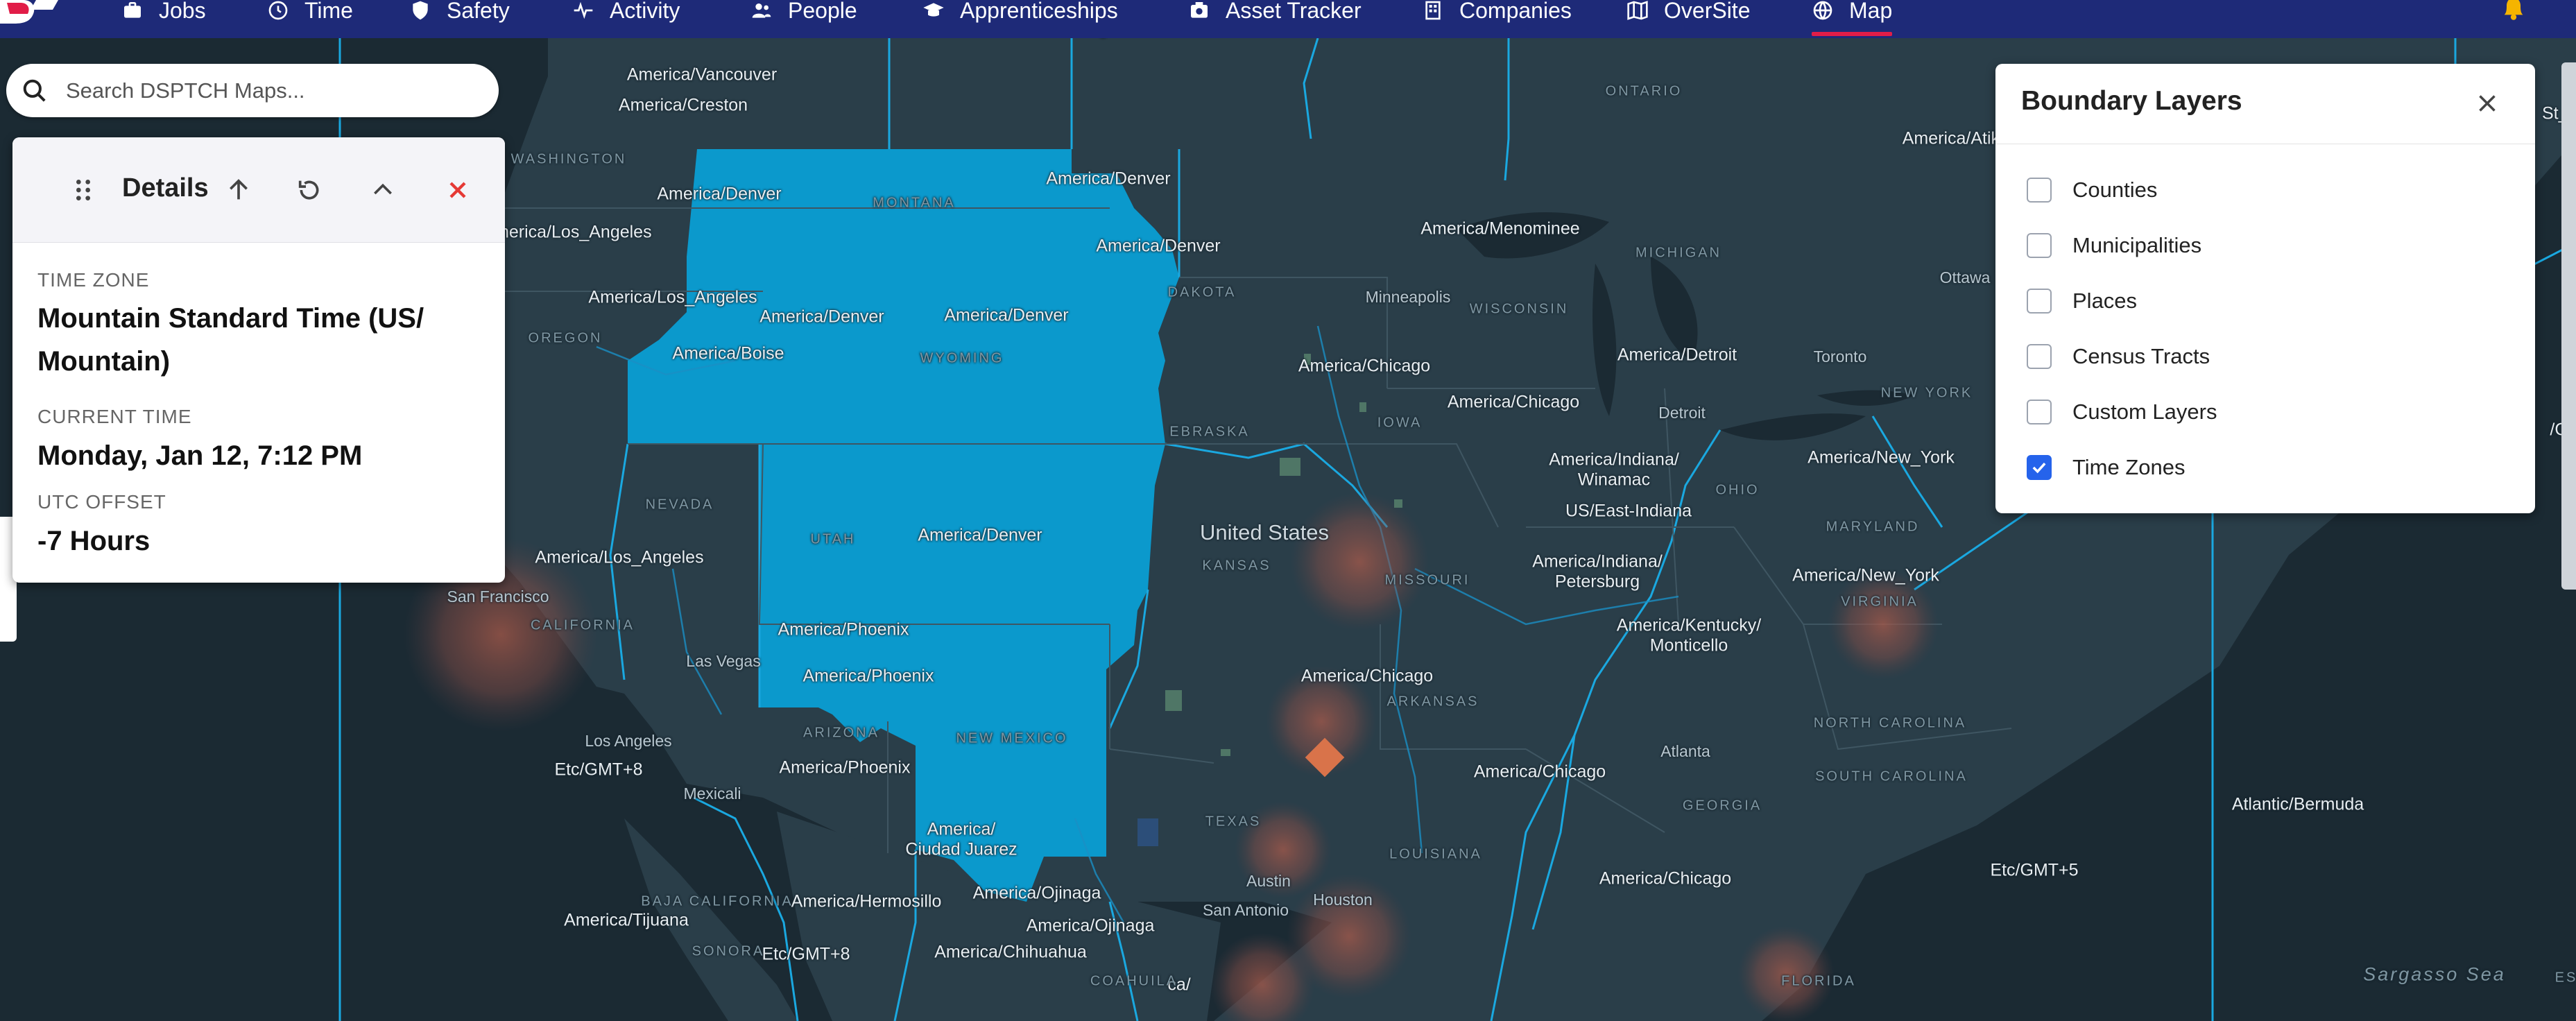 This screenshot has height=1021, width=2576. Describe the element at coordinates (1432, 702) in the screenshot. I see `map-label: ARKANSAS` at that location.